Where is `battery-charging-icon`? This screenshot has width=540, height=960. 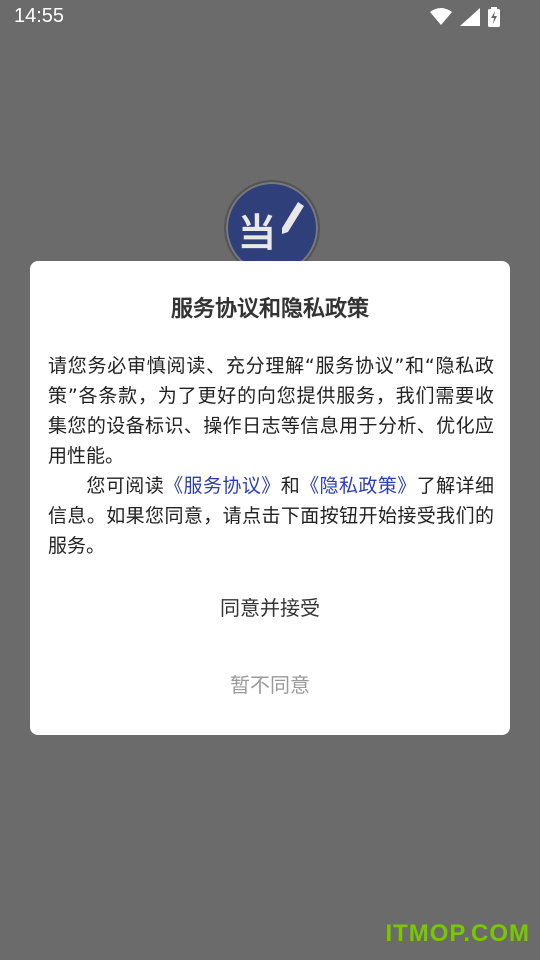
battery-charging-icon is located at coordinates (494, 17).